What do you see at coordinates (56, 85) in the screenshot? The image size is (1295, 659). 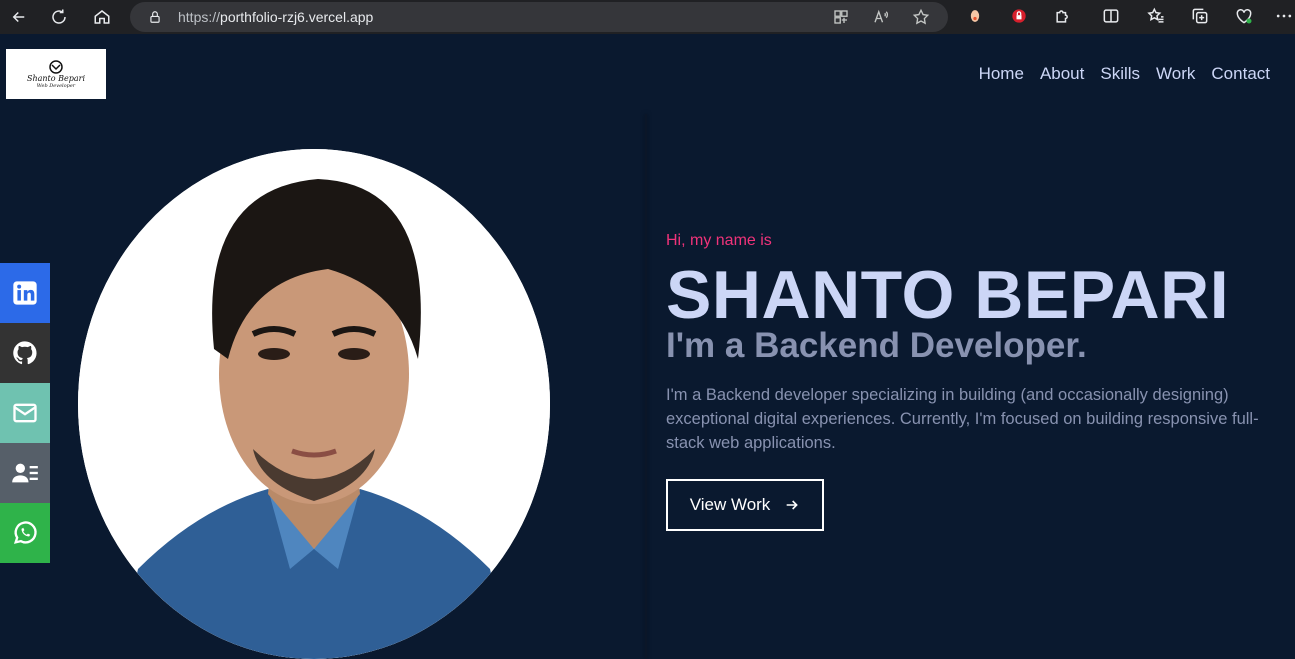 I see `logo-subtitle: Web Developer` at bounding box center [56, 85].